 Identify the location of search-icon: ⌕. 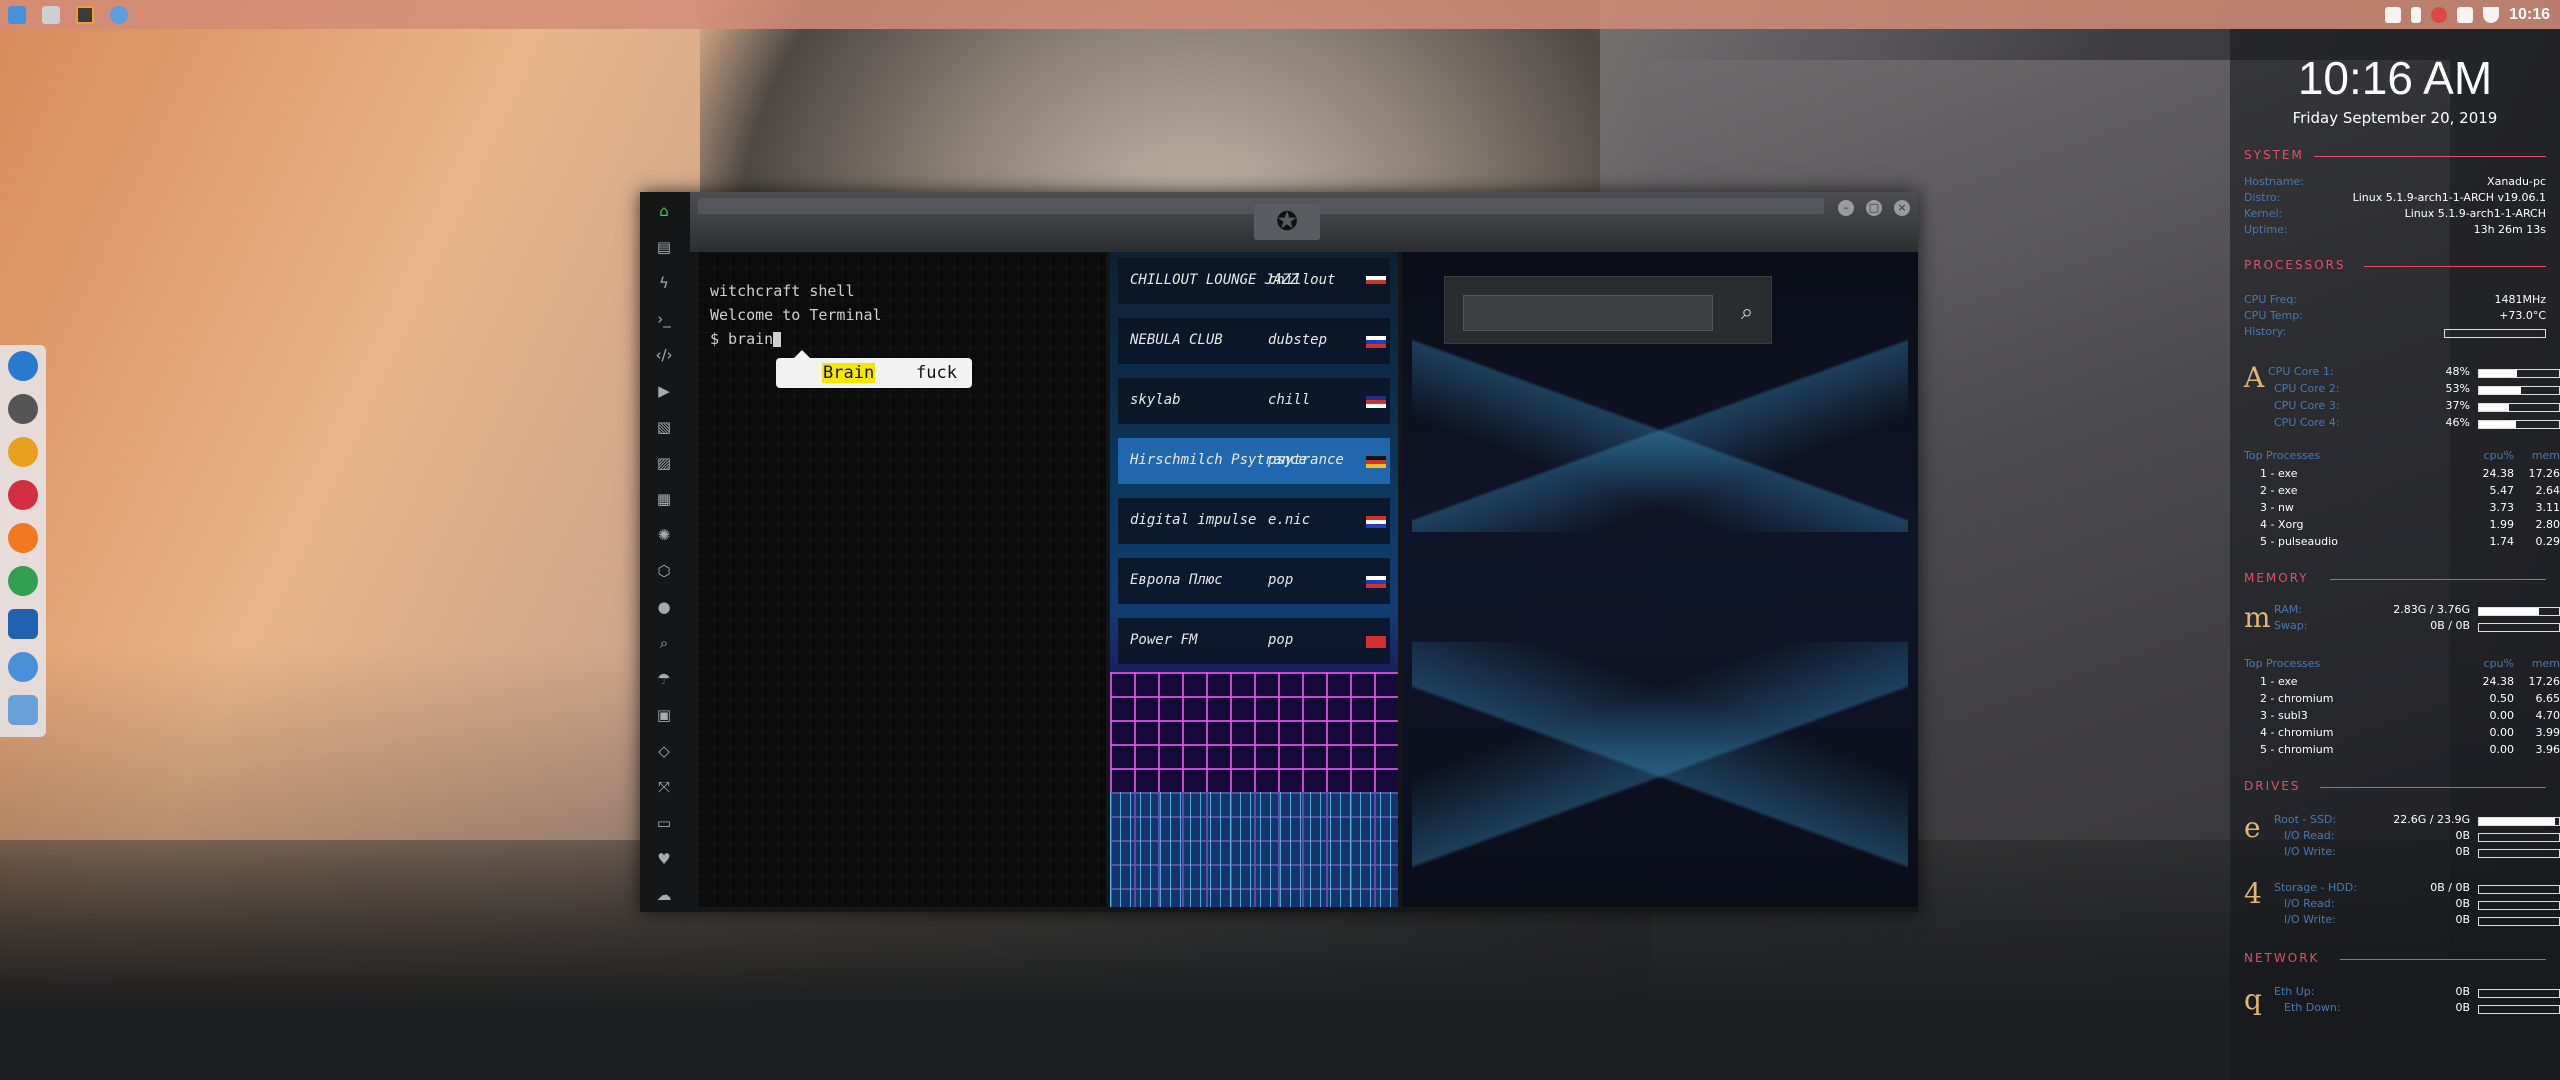
(664, 643).